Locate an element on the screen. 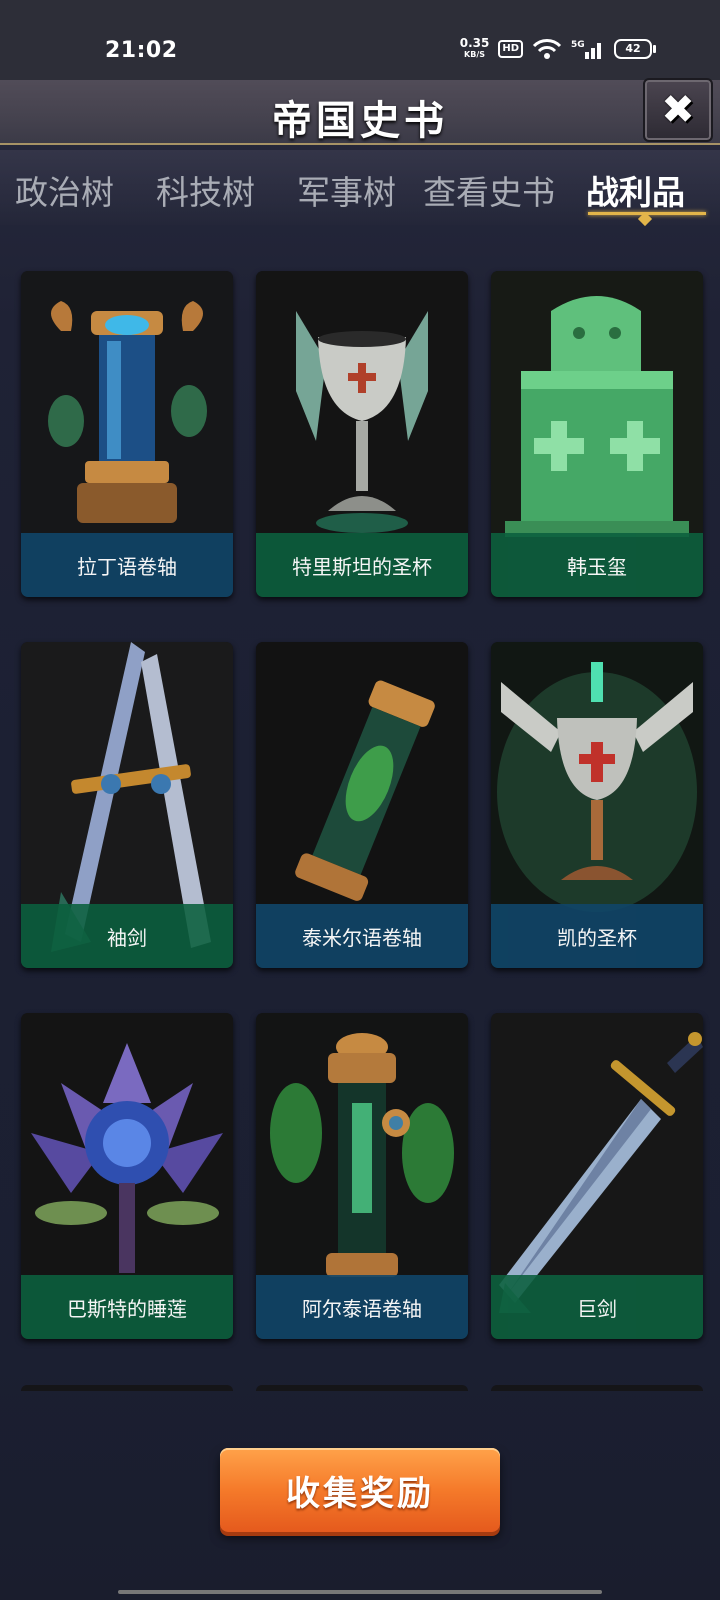  header-bar: 帝国史书 is located at coordinates (360, 112).